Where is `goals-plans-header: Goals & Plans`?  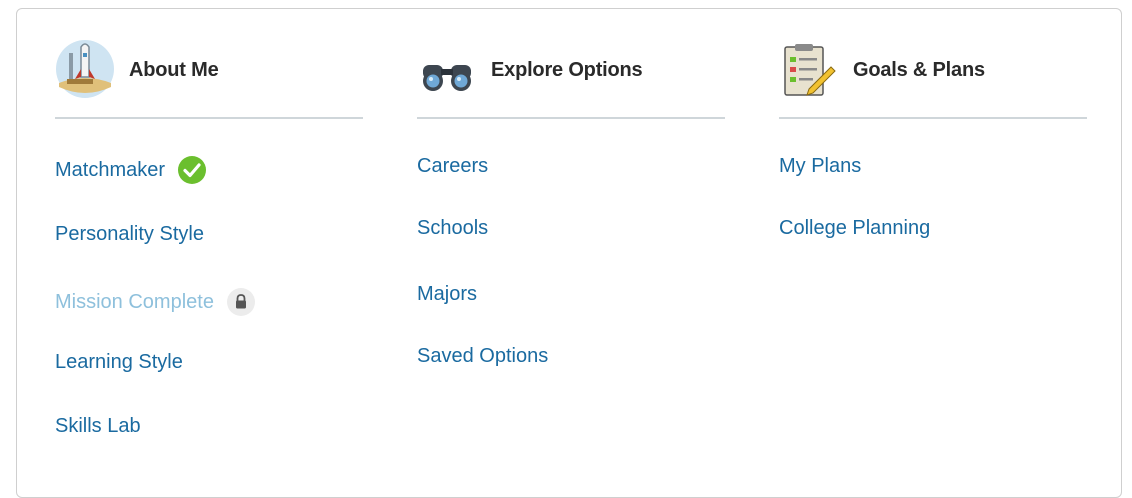 goals-plans-header: Goals & Plans is located at coordinates (933, 64).